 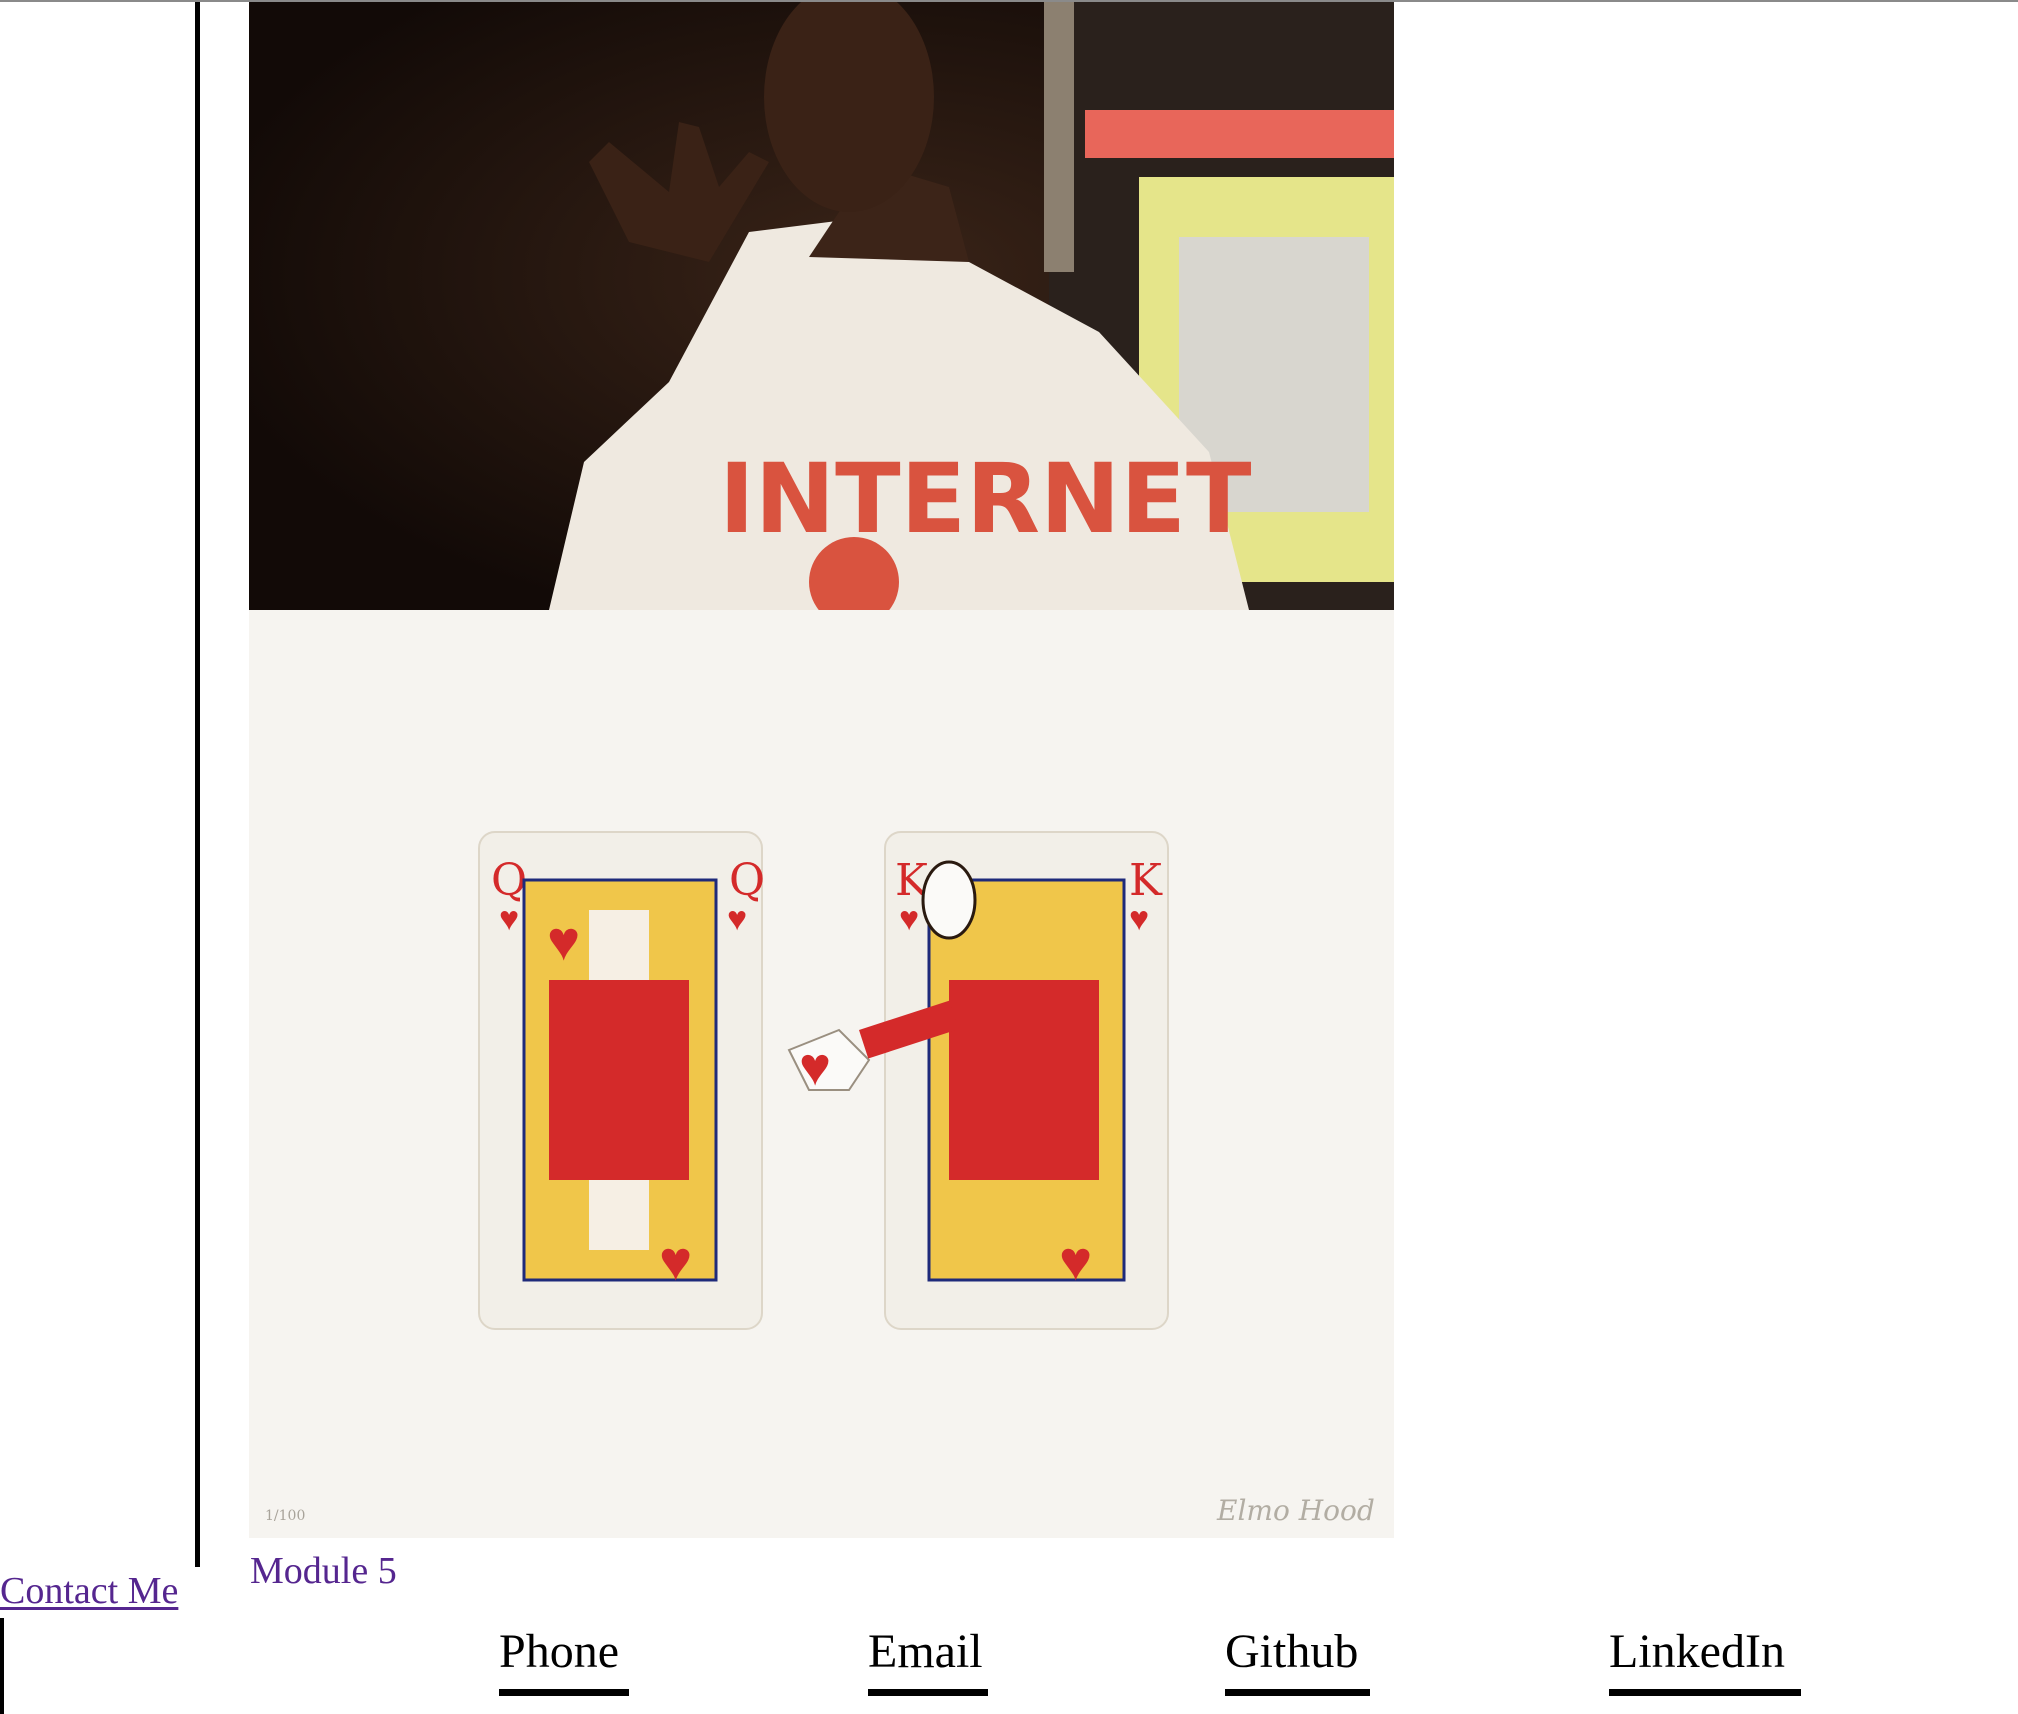 I want to click on vertical-divider, so click(x=197, y=784).